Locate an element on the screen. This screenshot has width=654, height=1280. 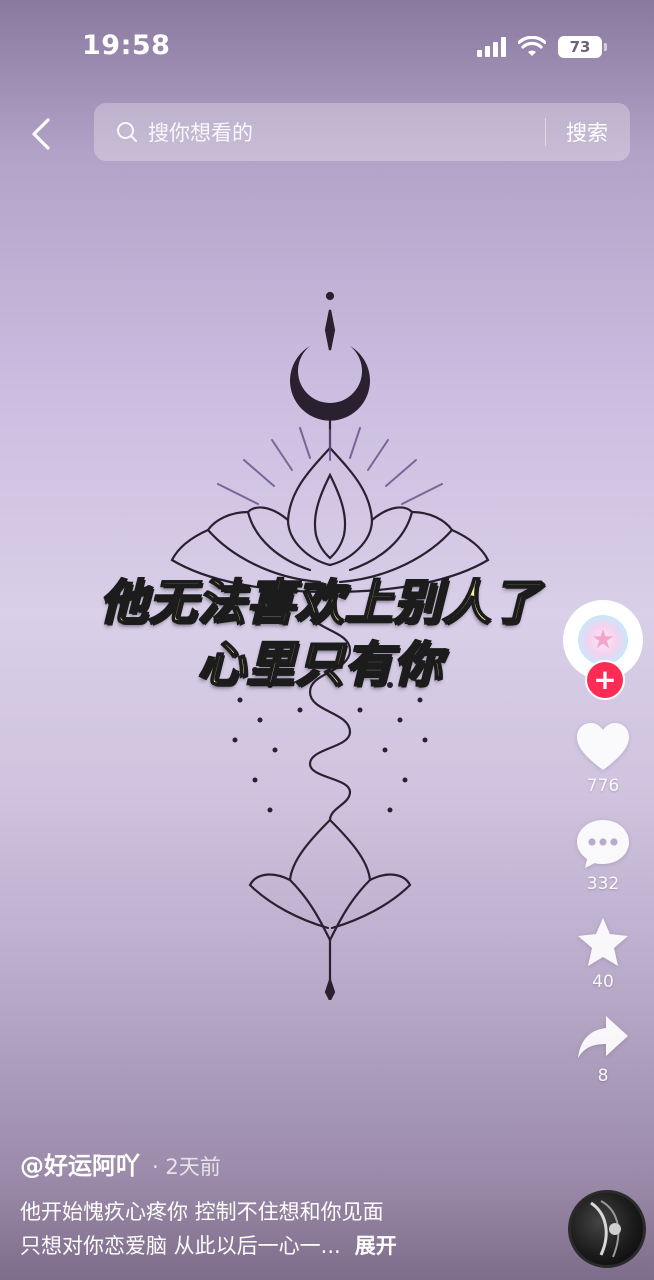
status-icons: 73 is located at coordinates (542, 47).